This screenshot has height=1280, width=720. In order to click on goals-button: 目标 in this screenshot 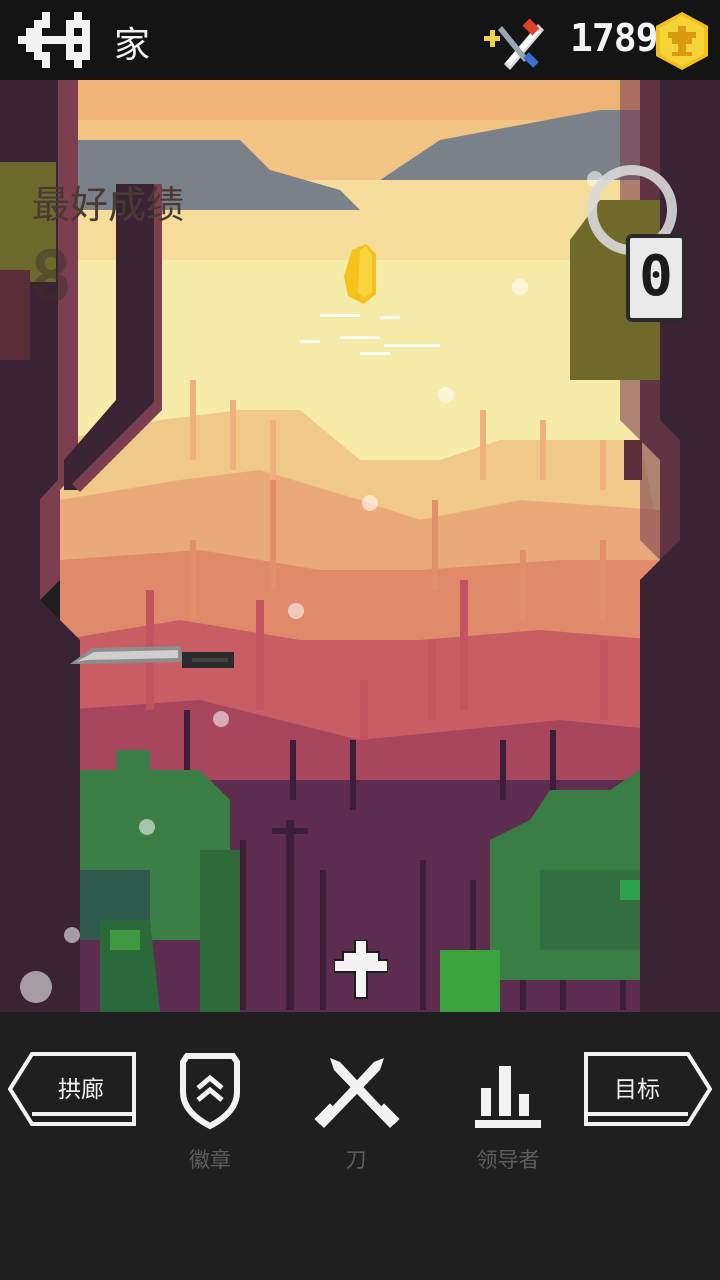, I will do `click(648, 1090)`.